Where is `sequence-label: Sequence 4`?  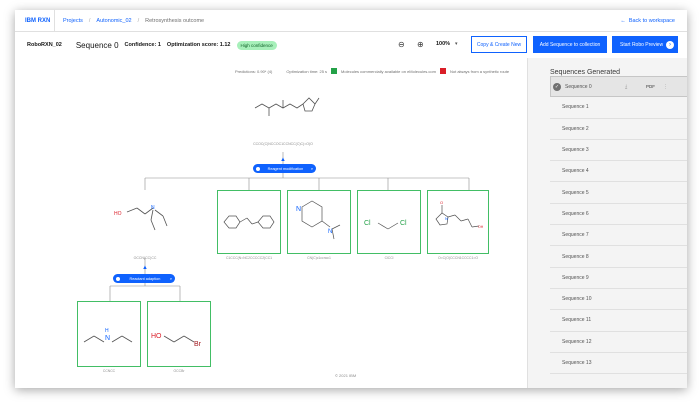 sequence-label: Sequence 4 is located at coordinates (575, 171).